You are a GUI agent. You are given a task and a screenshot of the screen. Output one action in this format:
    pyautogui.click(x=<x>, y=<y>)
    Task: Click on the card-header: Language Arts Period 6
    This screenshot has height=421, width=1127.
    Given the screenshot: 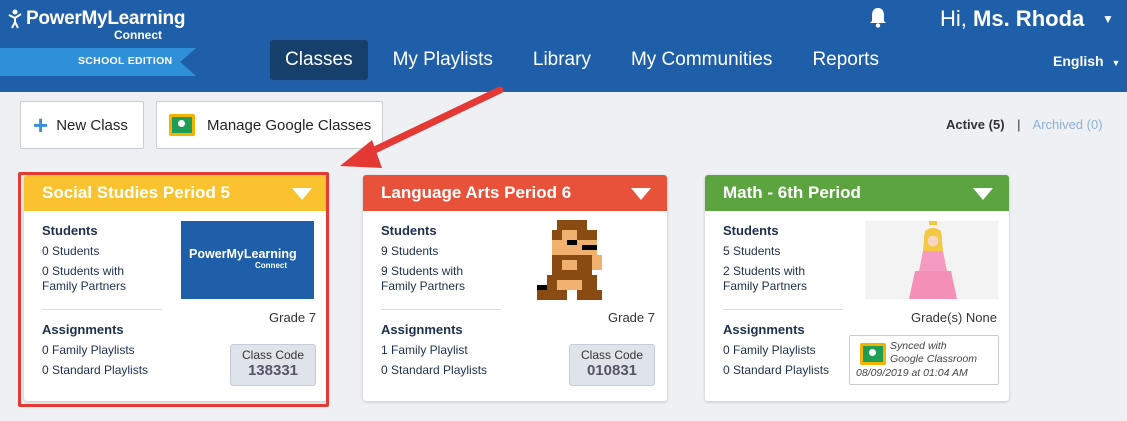 What is the action you would take?
    pyautogui.click(x=515, y=193)
    